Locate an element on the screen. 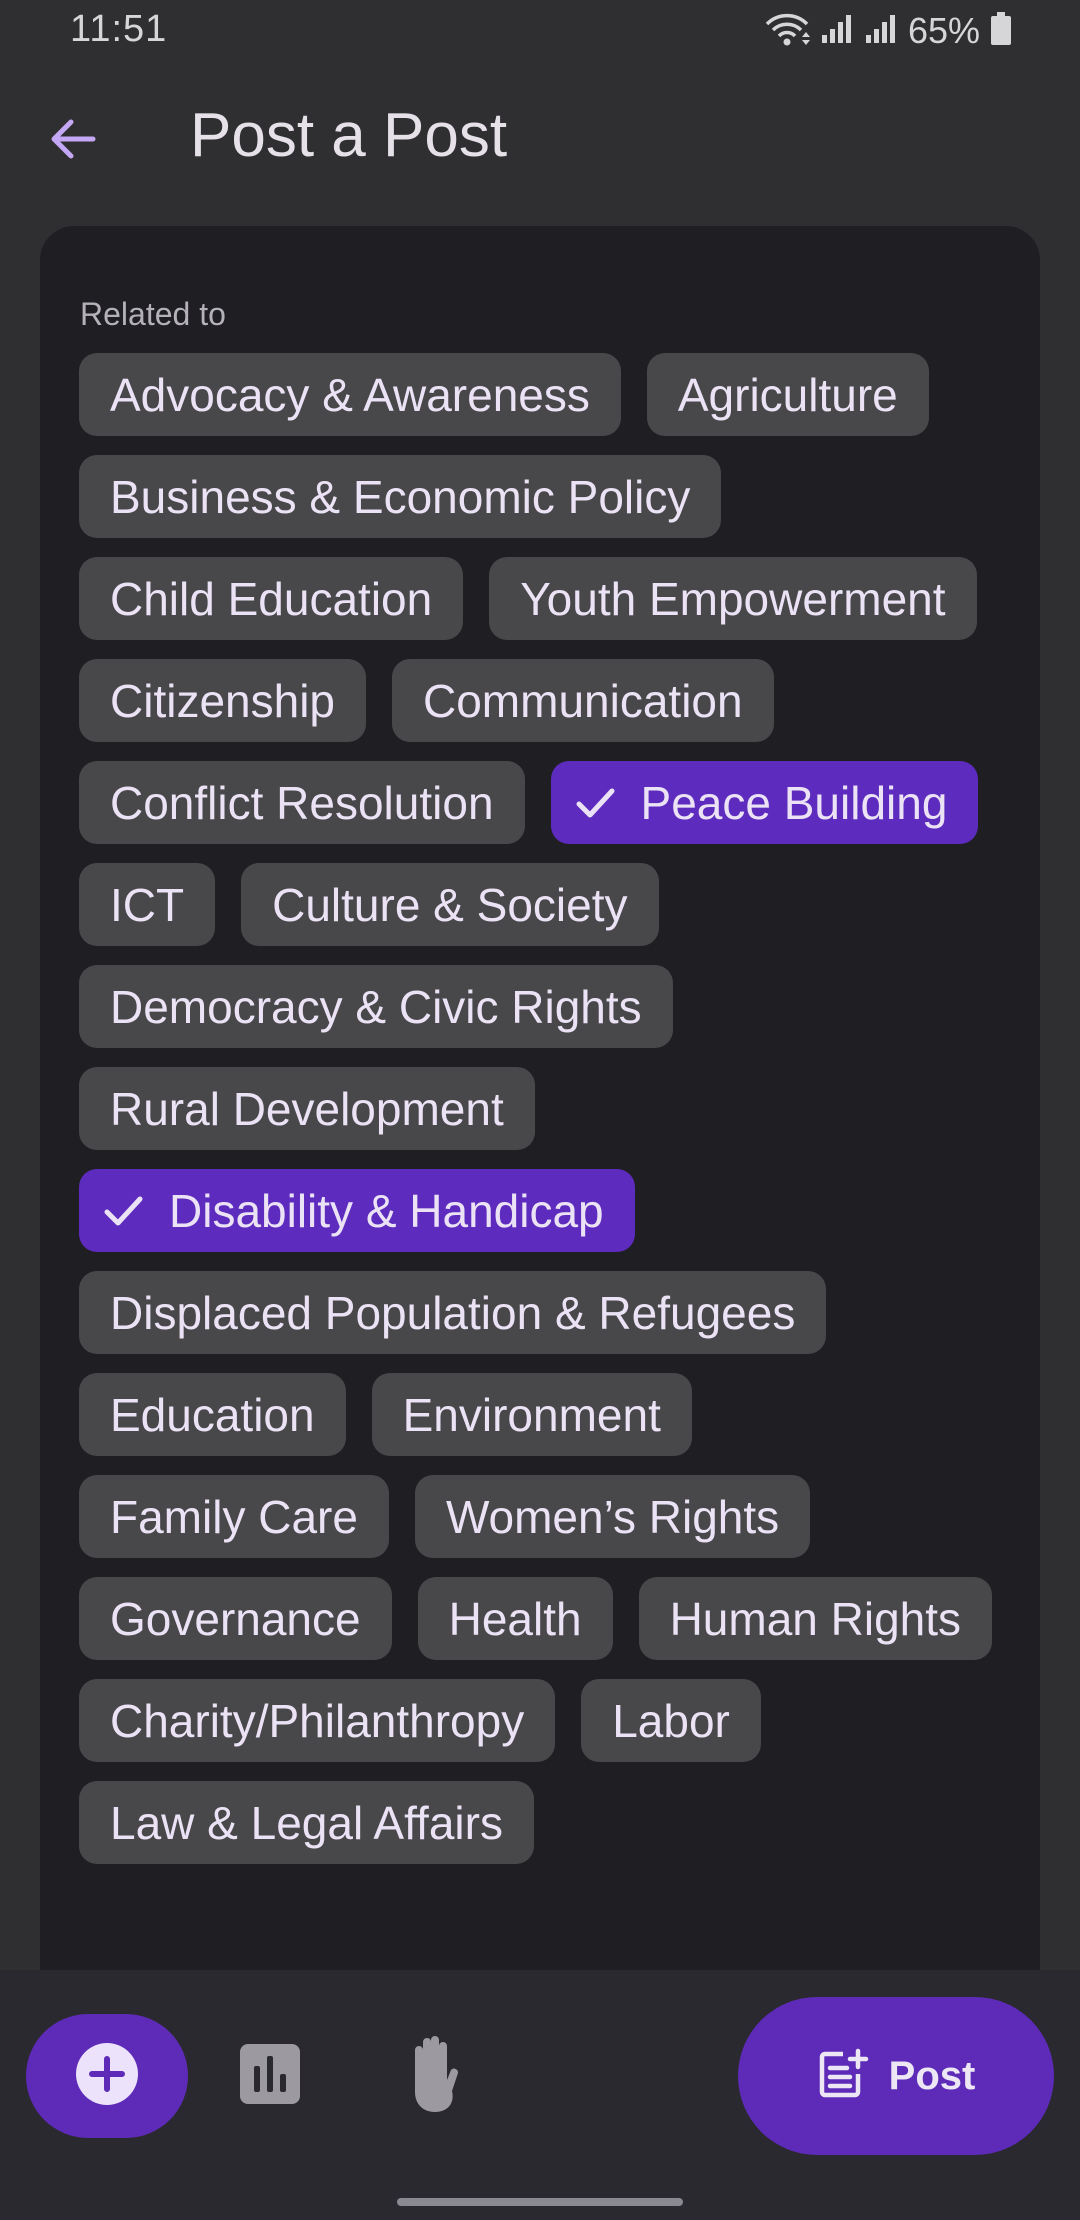  bottom-action-bar: Post is located at coordinates (540, 2095).